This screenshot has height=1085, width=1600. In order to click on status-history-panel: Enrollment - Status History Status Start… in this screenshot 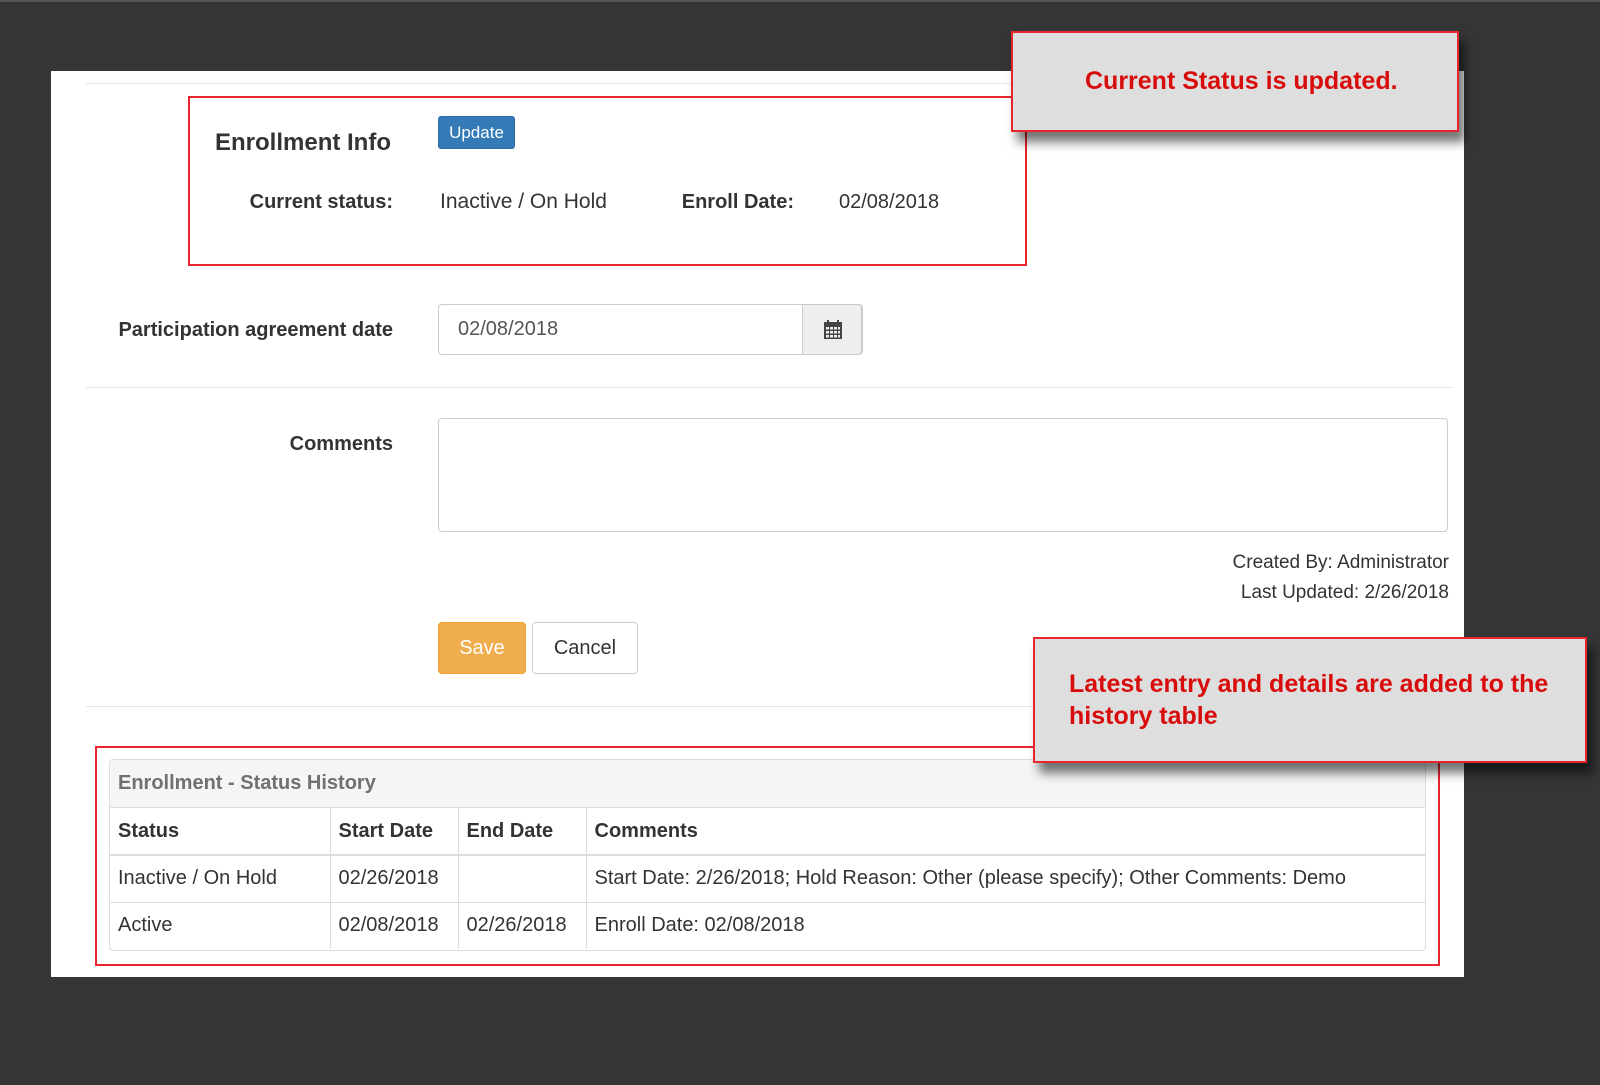, I will do `click(767, 855)`.